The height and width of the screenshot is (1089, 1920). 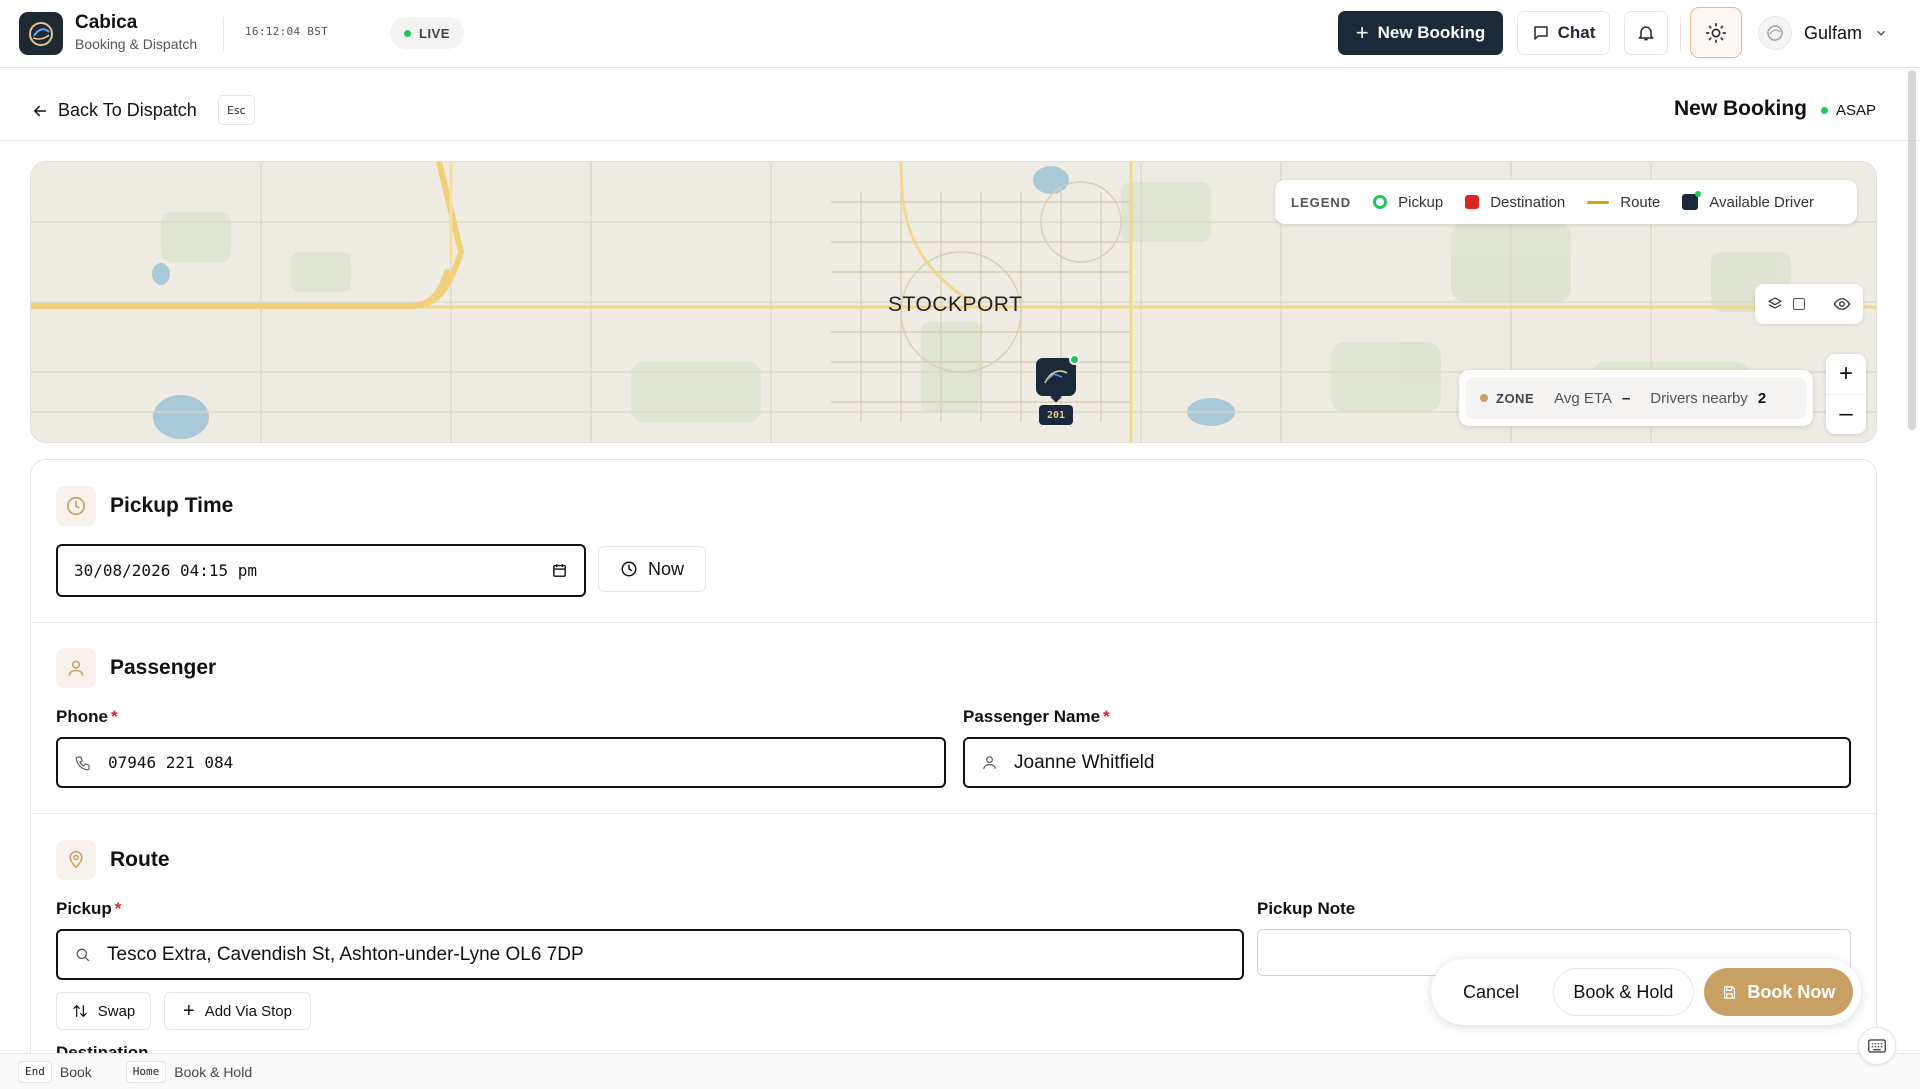 I want to click on keyboard-hints-bar: End Book Home Book & Hold, so click(x=960, y=1071).